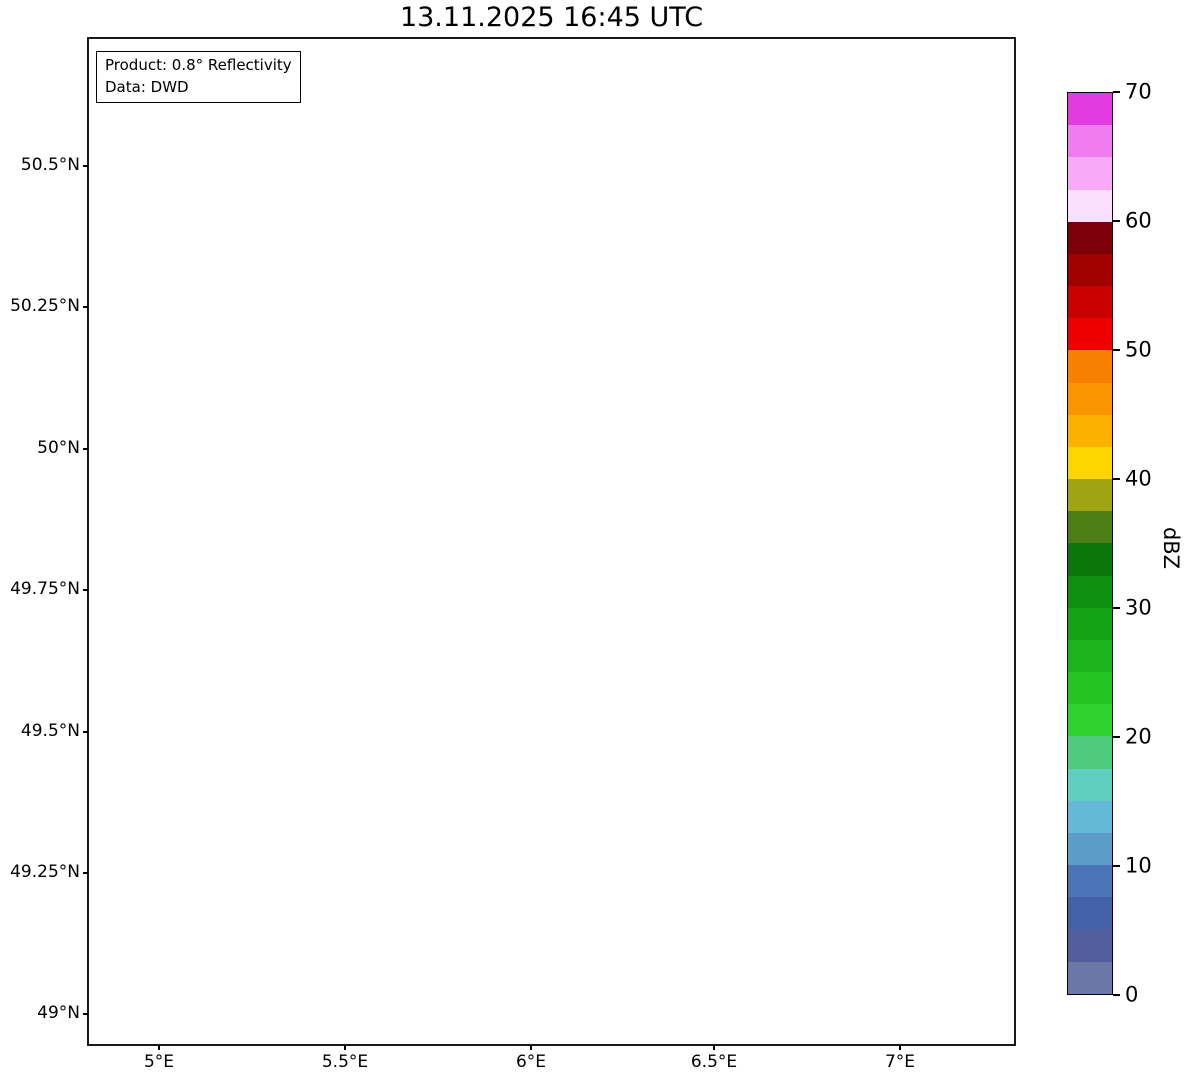 This screenshot has height=1081, width=1202. I want to click on colorbar-tick-label: 50, so click(1138, 349).